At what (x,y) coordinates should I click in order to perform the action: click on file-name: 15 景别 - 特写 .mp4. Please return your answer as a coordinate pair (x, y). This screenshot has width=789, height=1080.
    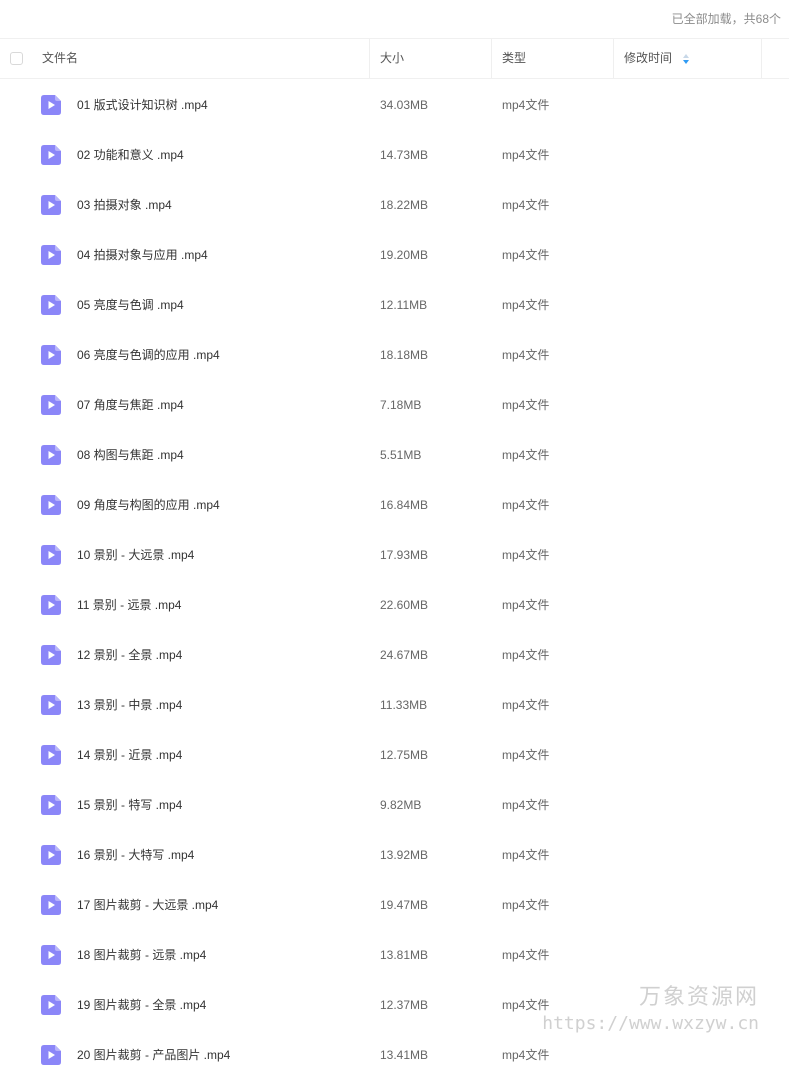
    Looking at the image, I should click on (129, 805).